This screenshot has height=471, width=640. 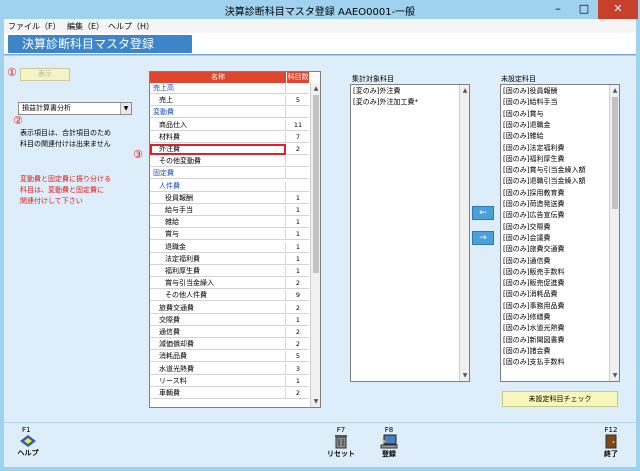 I want to click on row-name: その他人件費, so click(x=218, y=296).